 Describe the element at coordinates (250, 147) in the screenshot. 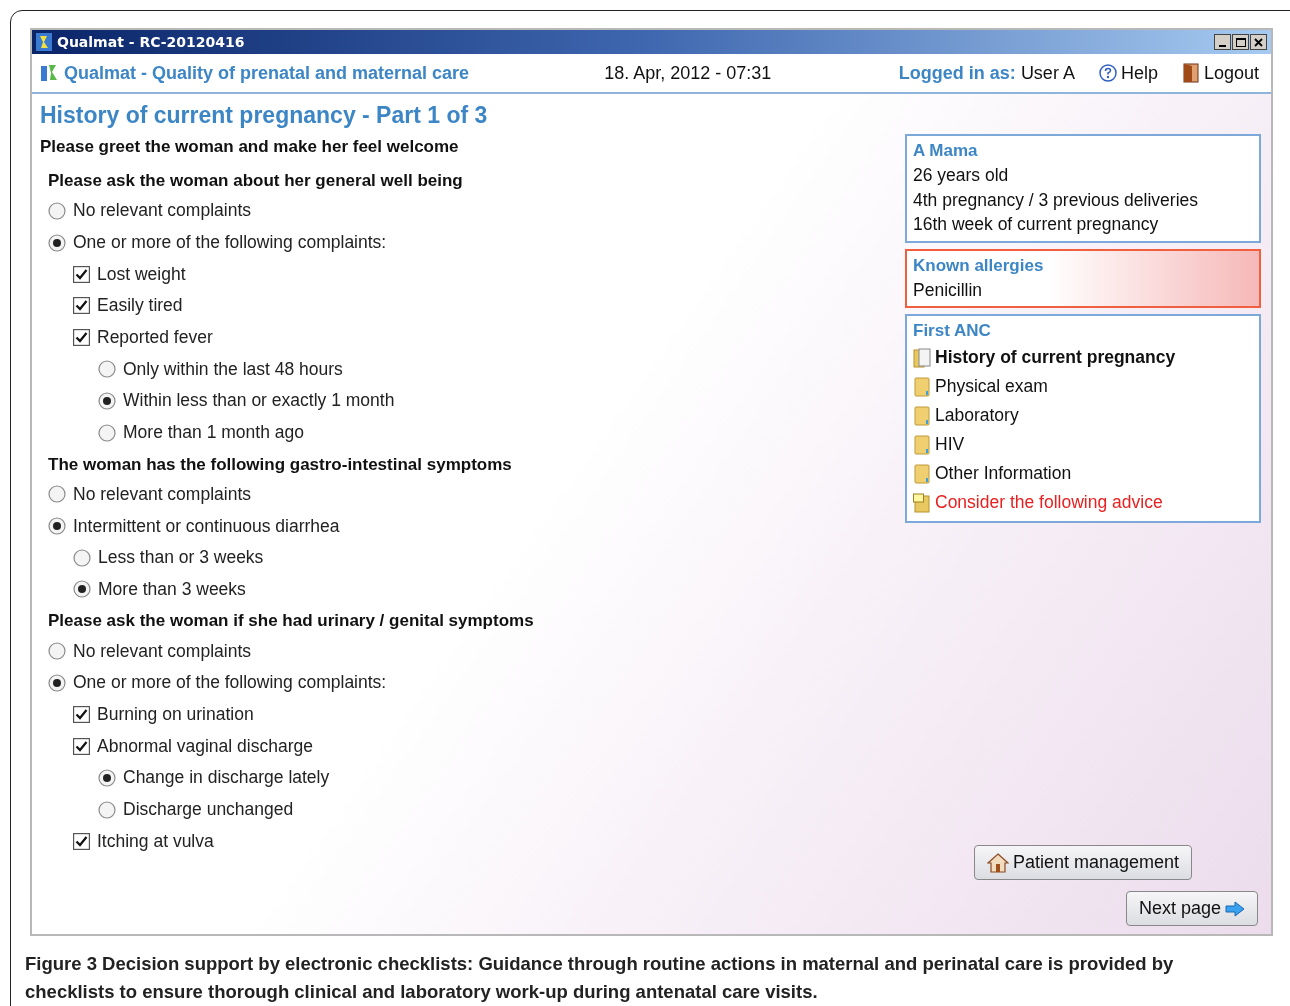

I see `instruction-text: Please greet the woman and make her feel welcome` at that location.